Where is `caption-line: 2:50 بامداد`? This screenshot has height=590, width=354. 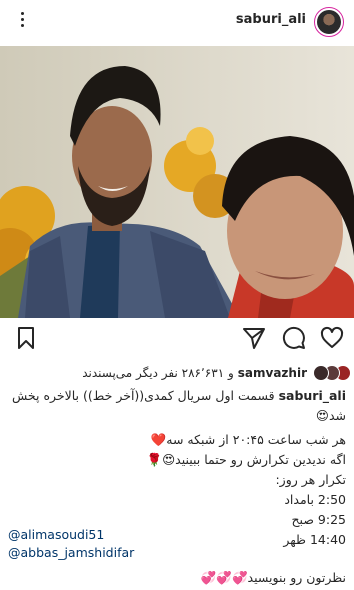
caption-line: 2:50 بامداد is located at coordinates (315, 499).